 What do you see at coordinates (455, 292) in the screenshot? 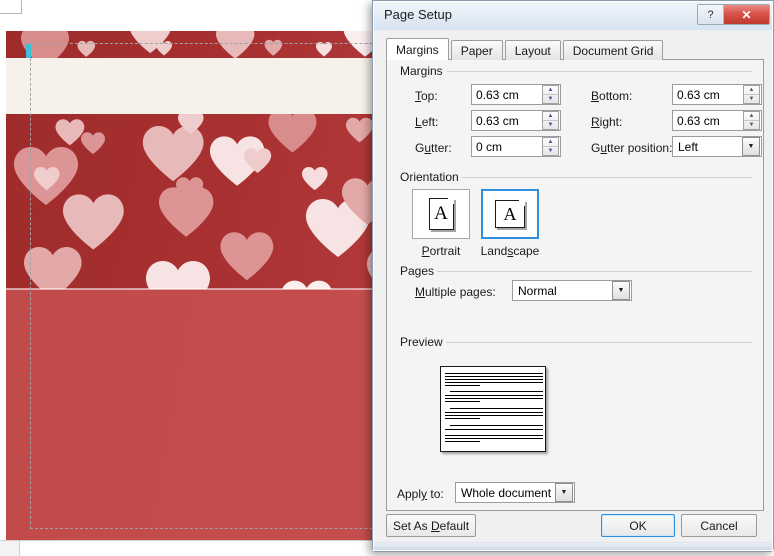
I see `multiple-pages-label: Multiple pages:` at bounding box center [455, 292].